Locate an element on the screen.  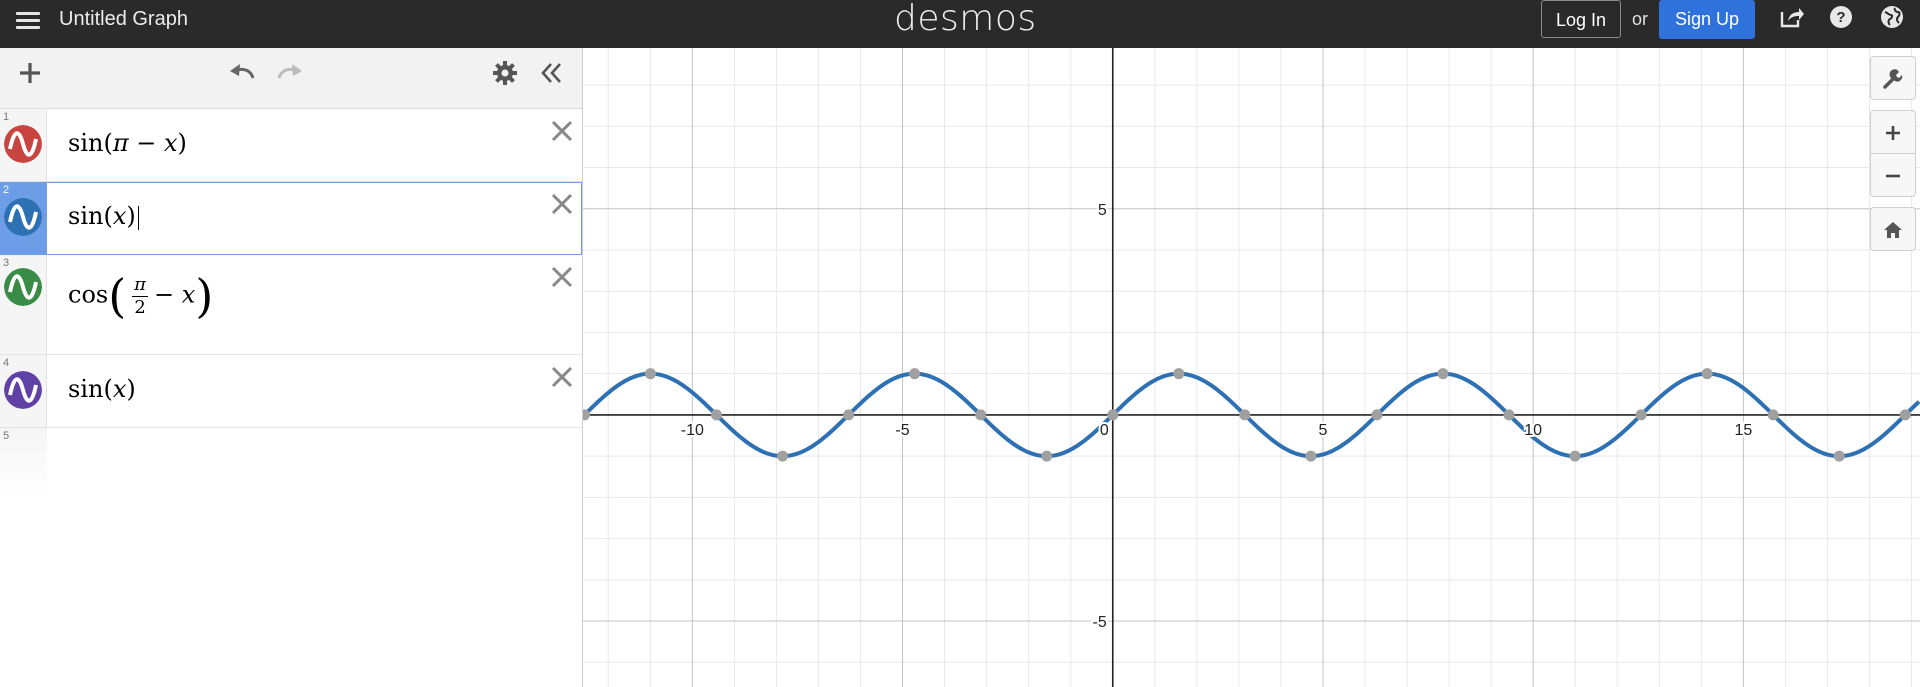
expression-input: sin(π − x) is located at coordinates (127, 143).